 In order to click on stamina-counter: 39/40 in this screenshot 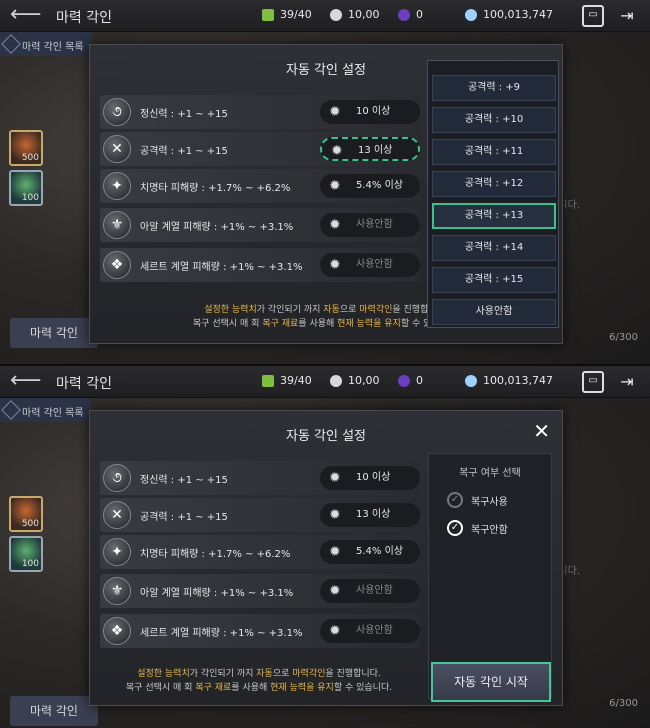, I will do `click(287, 14)`.